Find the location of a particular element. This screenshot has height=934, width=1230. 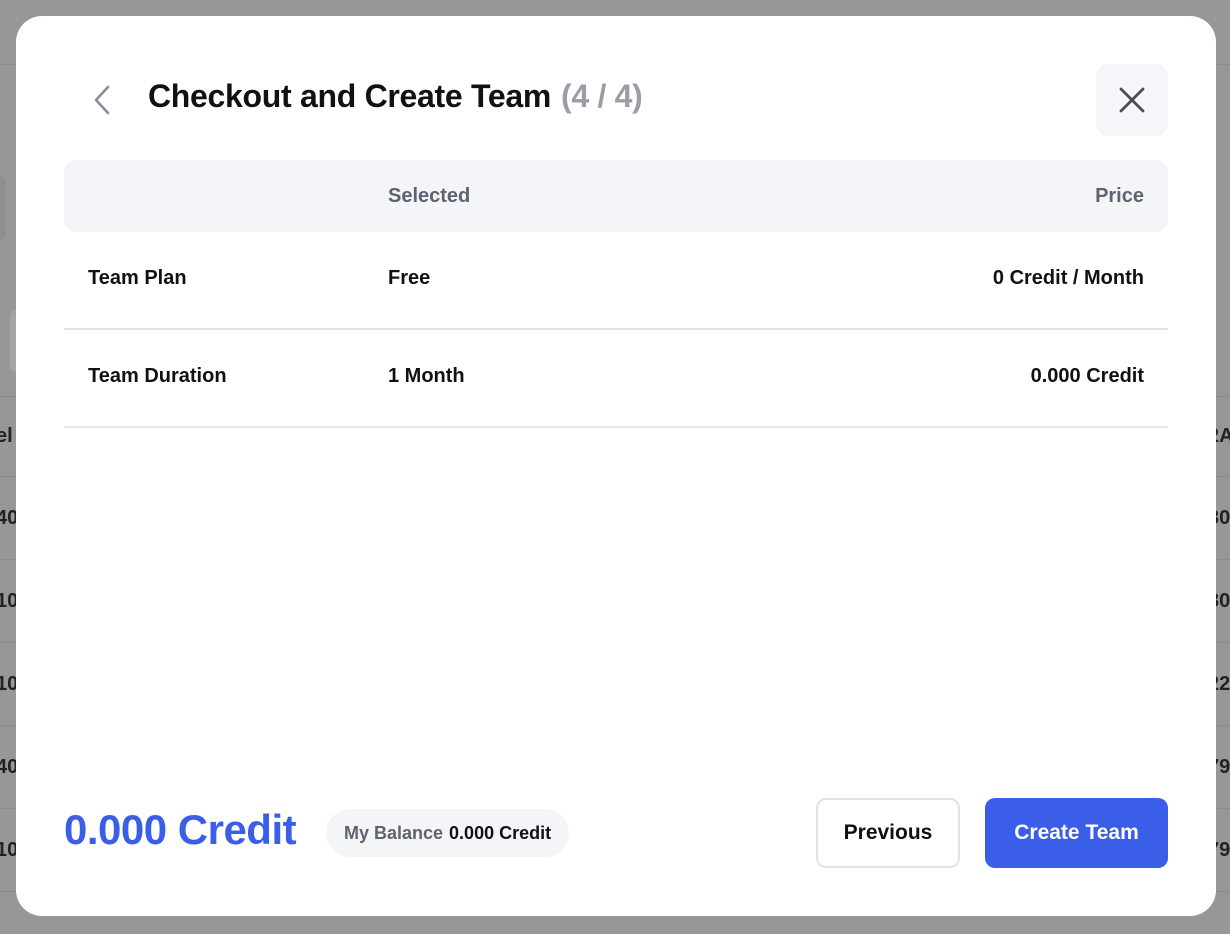

balance-value: 0.000 Credit is located at coordinates (500, 832).